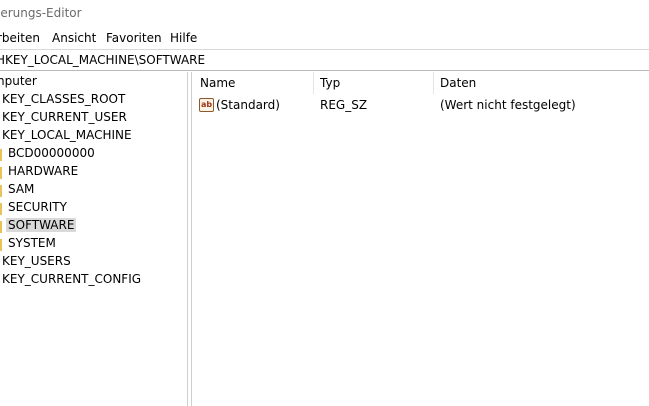 The image size is (649, 406). What do you see at coordinates (508, 105) in the screenshot?
I see `value-data: (Wert nicht festgelegt)` at bounding box center [508, 105].